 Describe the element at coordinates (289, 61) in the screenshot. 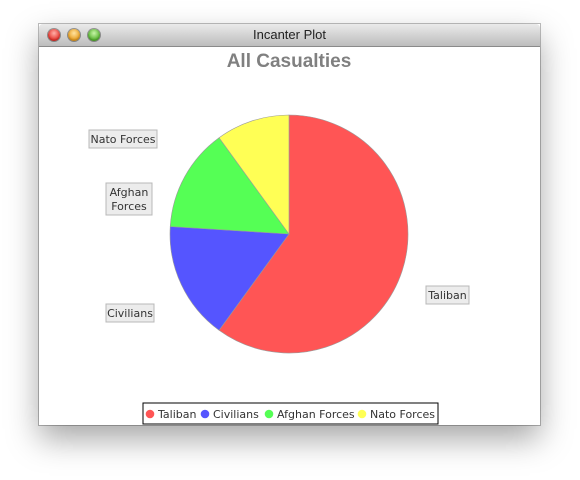

I see `chart-title: All Casualties` at that location.